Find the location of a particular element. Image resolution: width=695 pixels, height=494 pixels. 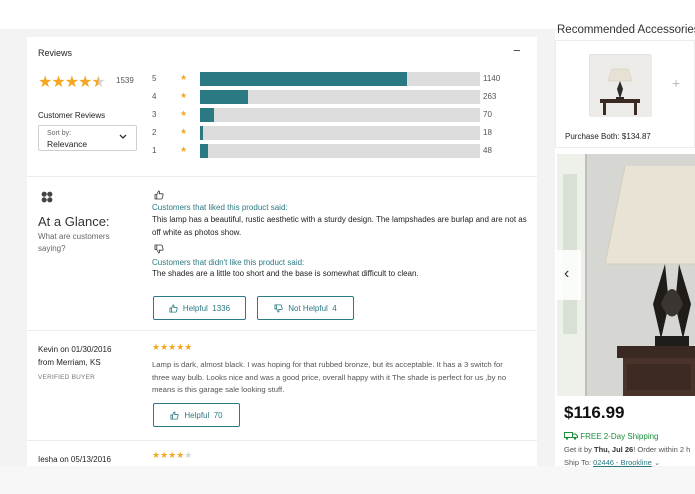

helpful-count: 70 is located at coordinates (218, 415).